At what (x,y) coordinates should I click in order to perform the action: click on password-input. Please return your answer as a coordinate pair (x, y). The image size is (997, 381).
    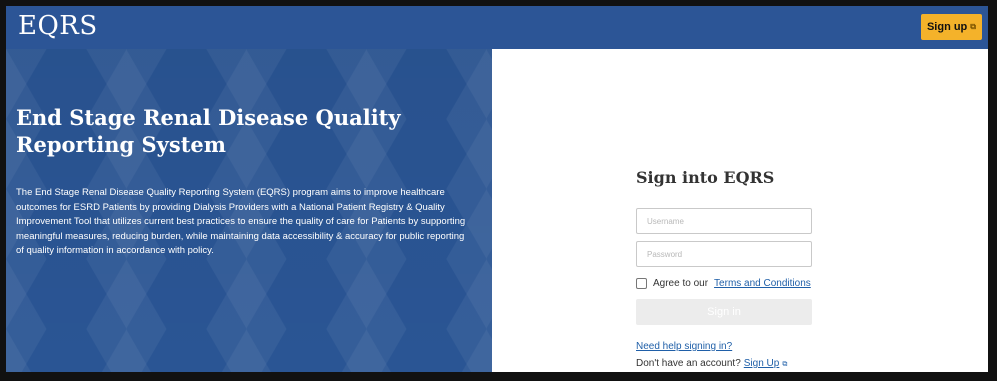
    Looking at the image, I should click on (724, 254).